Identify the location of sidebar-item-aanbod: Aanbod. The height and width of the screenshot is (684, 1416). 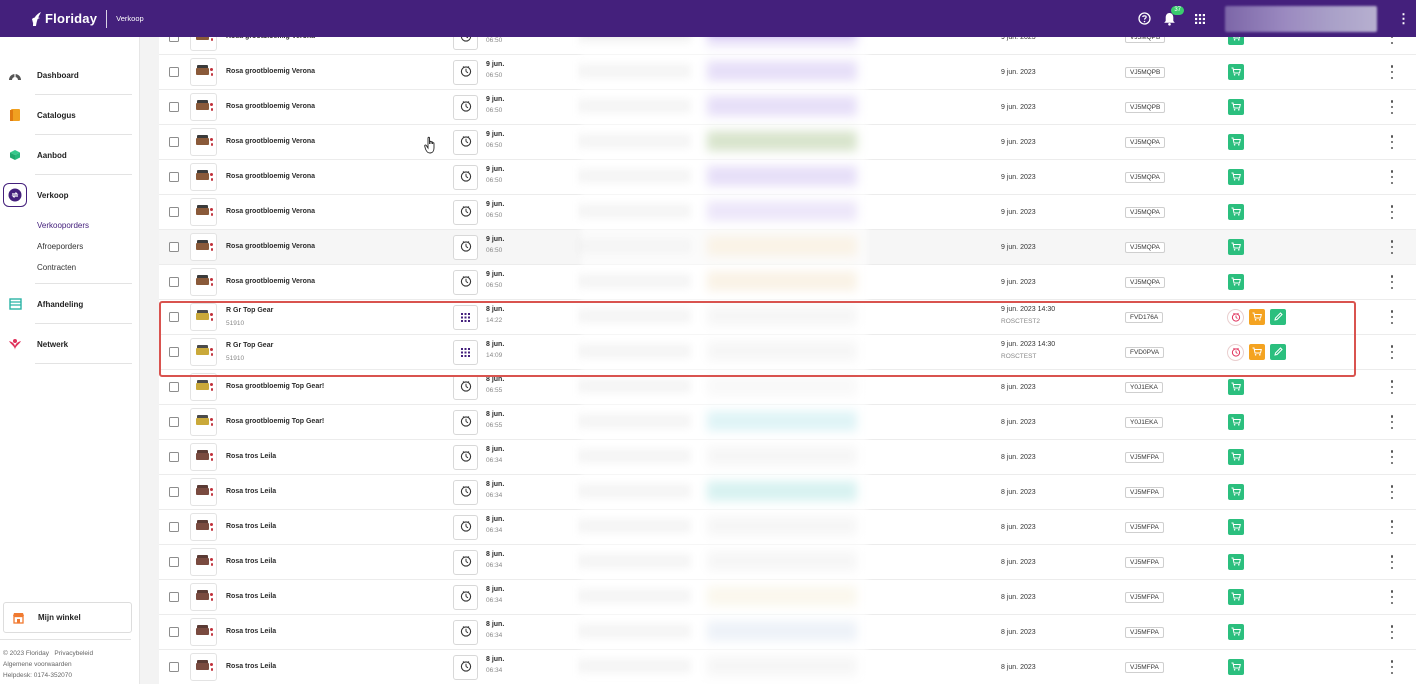
(70, 155).